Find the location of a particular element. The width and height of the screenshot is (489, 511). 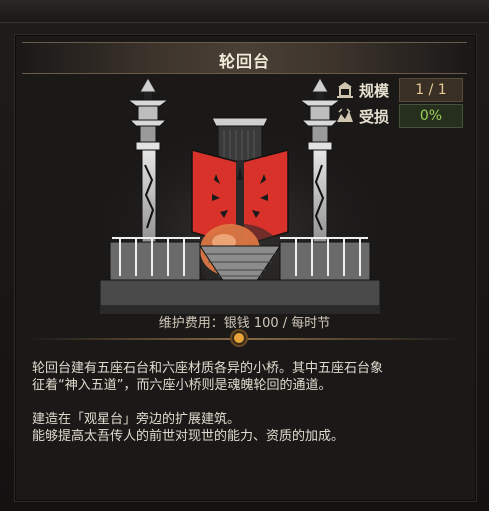

divider-ornament is located at coordinates (239, 338).